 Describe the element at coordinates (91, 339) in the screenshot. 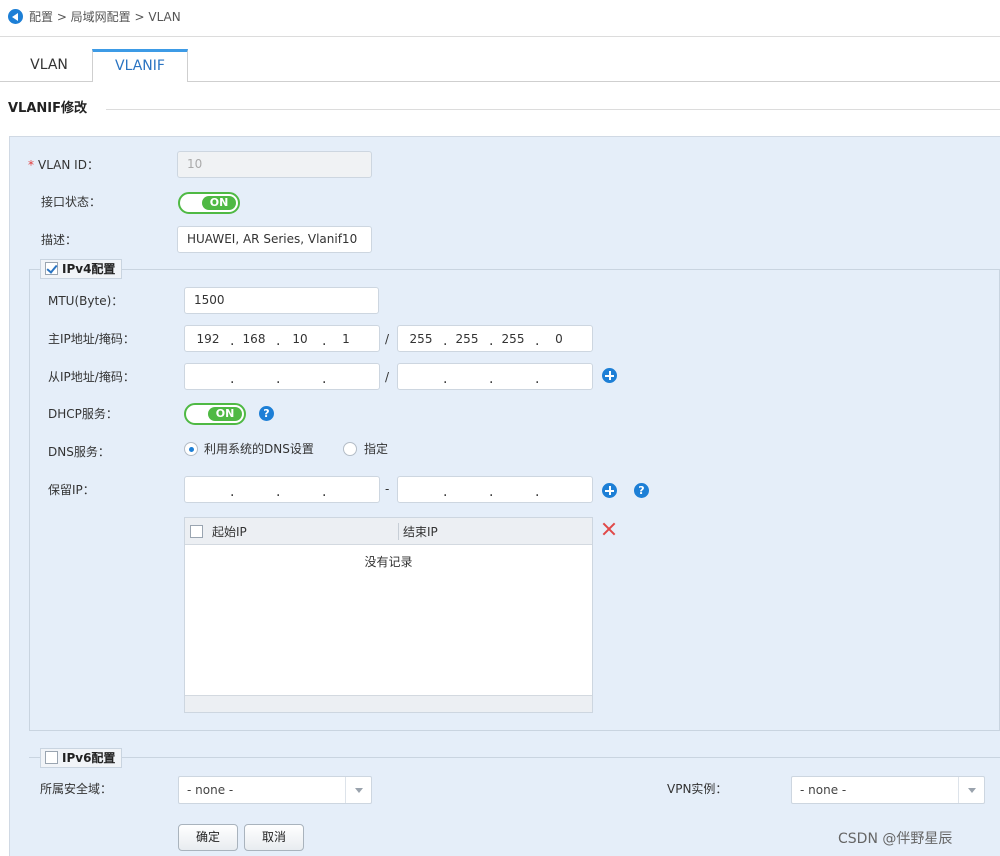

I see `primary-ip-label: 主IP地址/掩码：` at that location.